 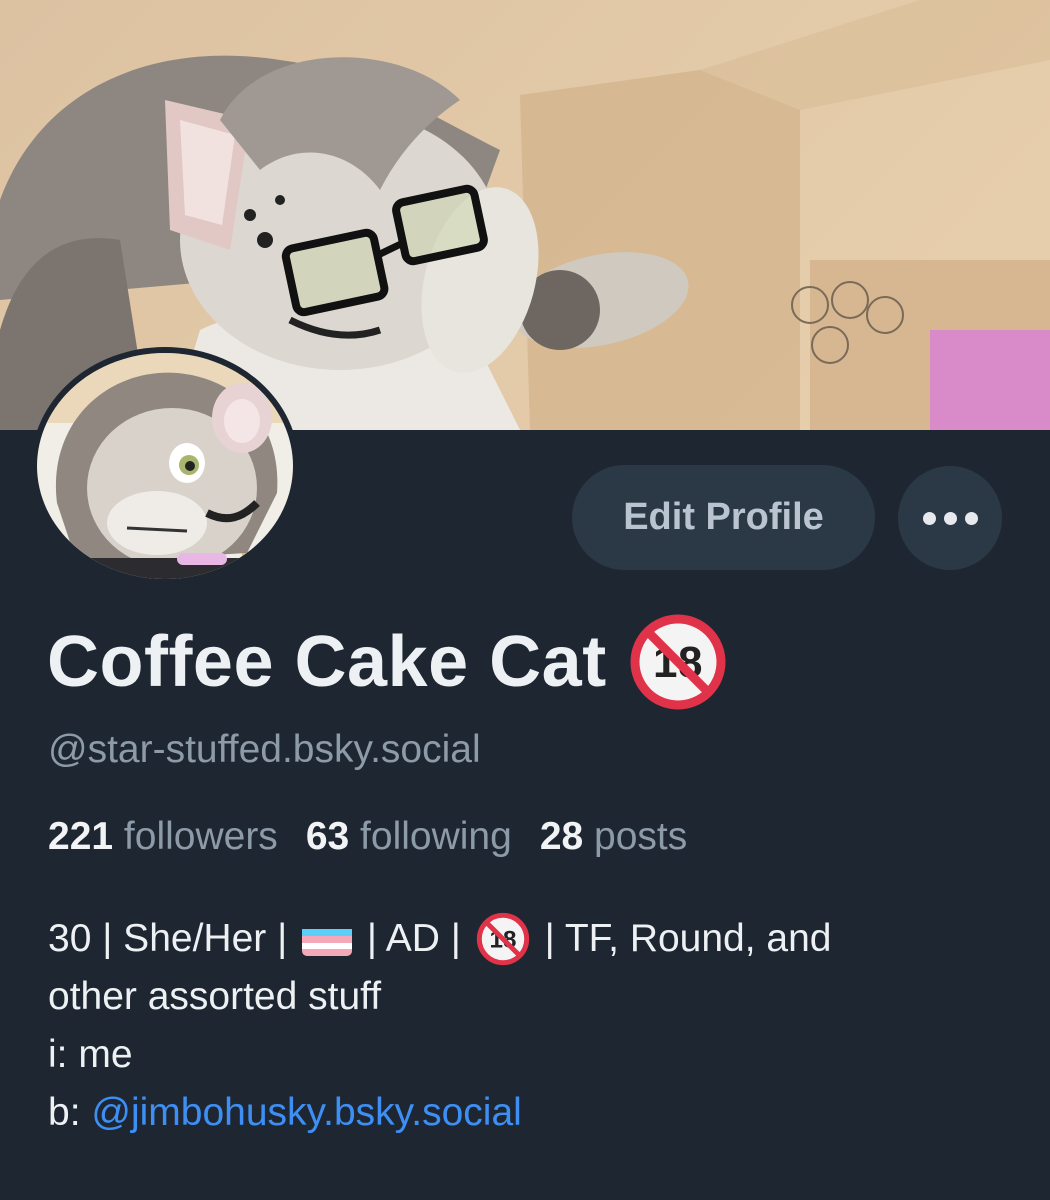 What do you see at coordinates (436, 836) in the screenshot?
I see `following-label: following` at bounding box center [436, 836].